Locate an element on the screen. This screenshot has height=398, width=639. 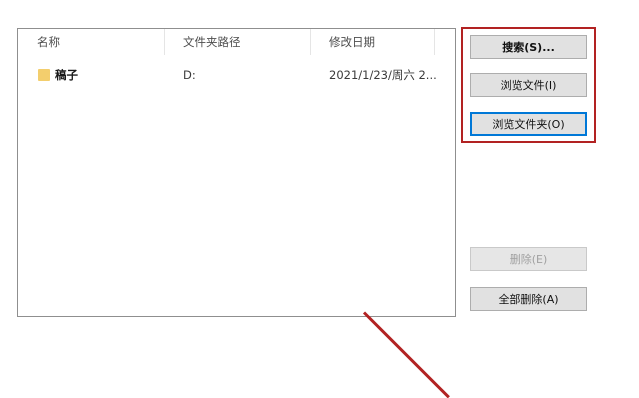
folder-icon is located at coordinates (44, 75).